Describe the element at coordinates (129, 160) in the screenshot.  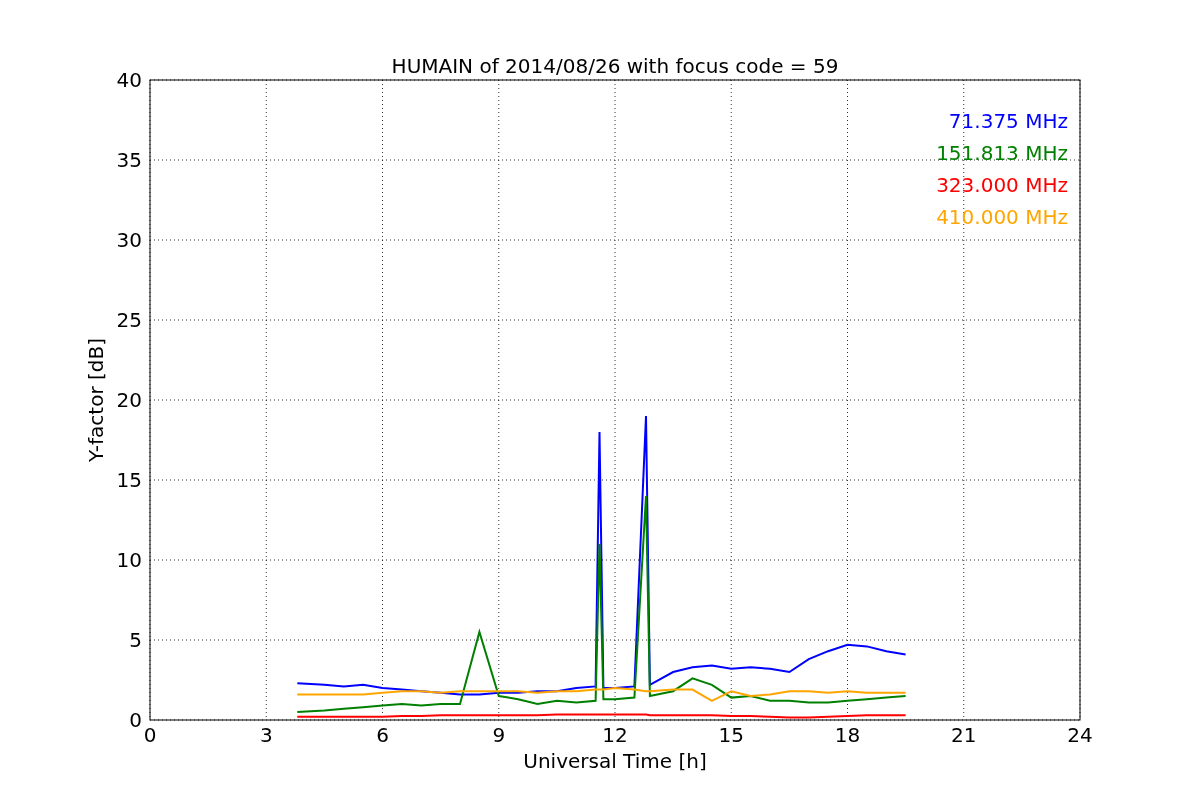
I see `y-tick-label: 35` at that location.